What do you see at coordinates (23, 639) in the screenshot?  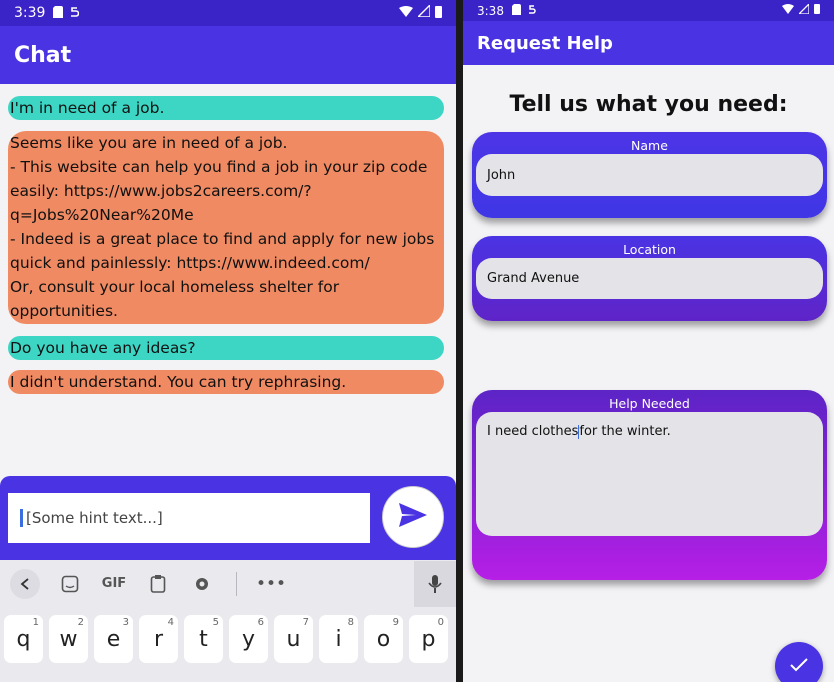 I see `key-q: 1q` at bounding box center [23, 639].